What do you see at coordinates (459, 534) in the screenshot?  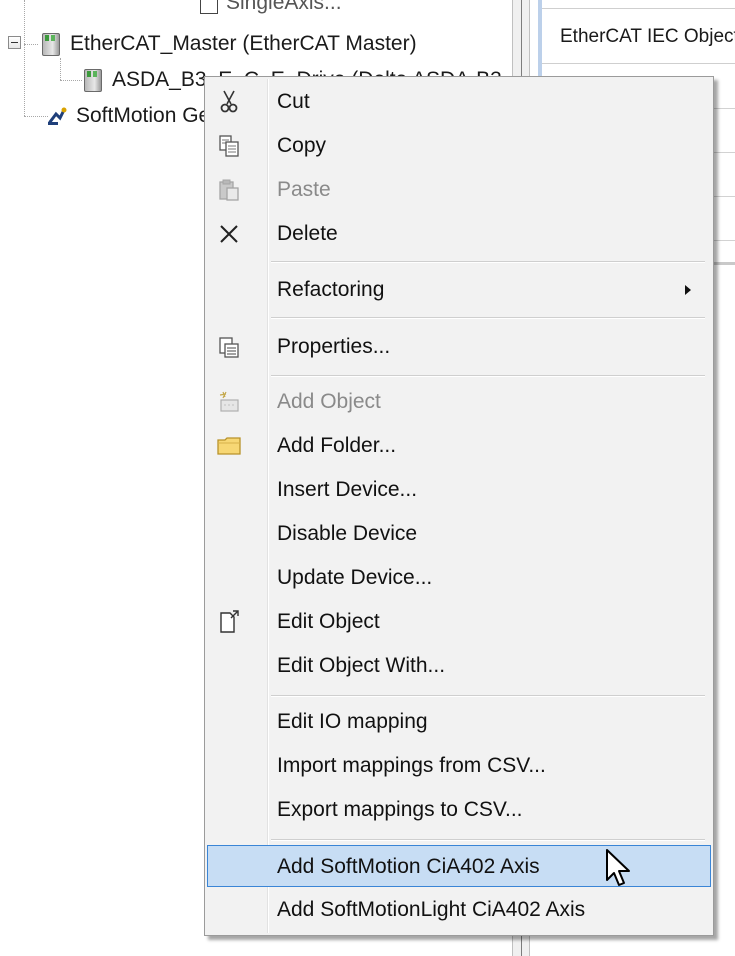 I see `menu-item-disable-device: Disable Device` at bounding box center [459, 534].